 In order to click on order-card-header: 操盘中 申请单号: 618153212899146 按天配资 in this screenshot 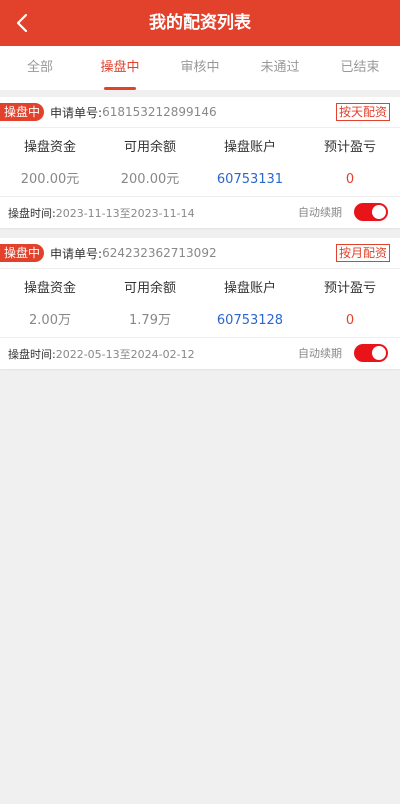, I will do `click(200, 112)`.